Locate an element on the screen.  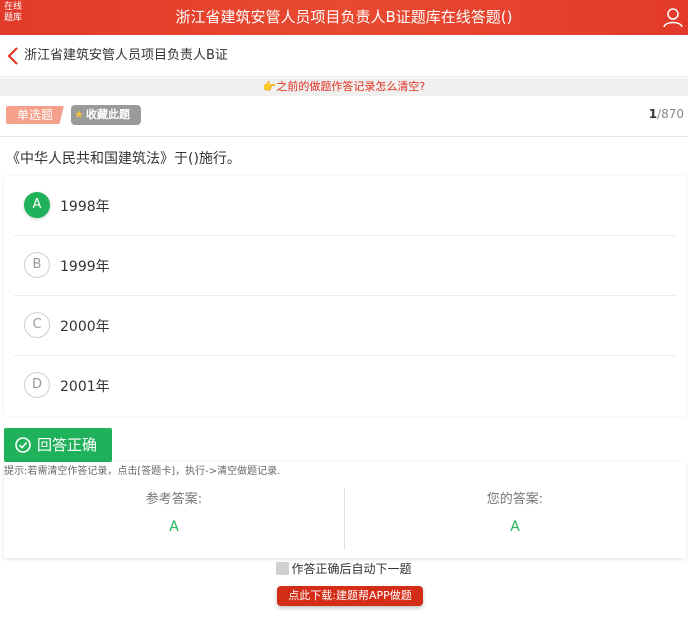
notice-text: 之前的做题作答记录怎么清空? is located at coordinates (350, 86).